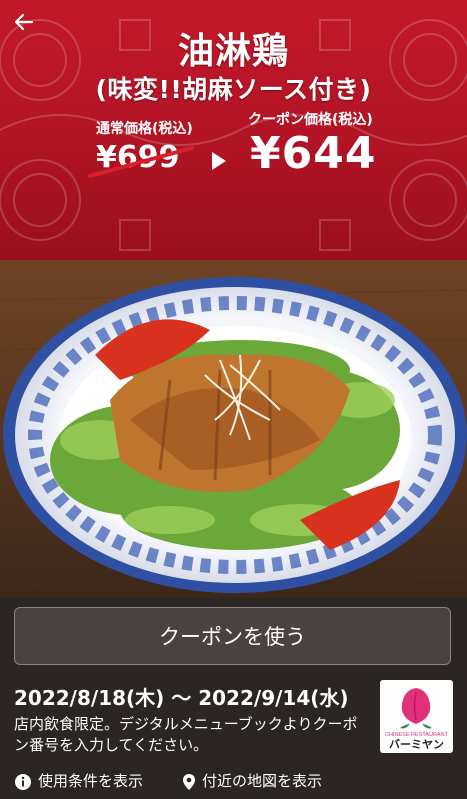 The width and height of the screenshot is (467, 799). What do you see at coordinates (416, 744) in the screenshot?
I see `svg-text: バーミヤン` at bounding box center [416, 744].